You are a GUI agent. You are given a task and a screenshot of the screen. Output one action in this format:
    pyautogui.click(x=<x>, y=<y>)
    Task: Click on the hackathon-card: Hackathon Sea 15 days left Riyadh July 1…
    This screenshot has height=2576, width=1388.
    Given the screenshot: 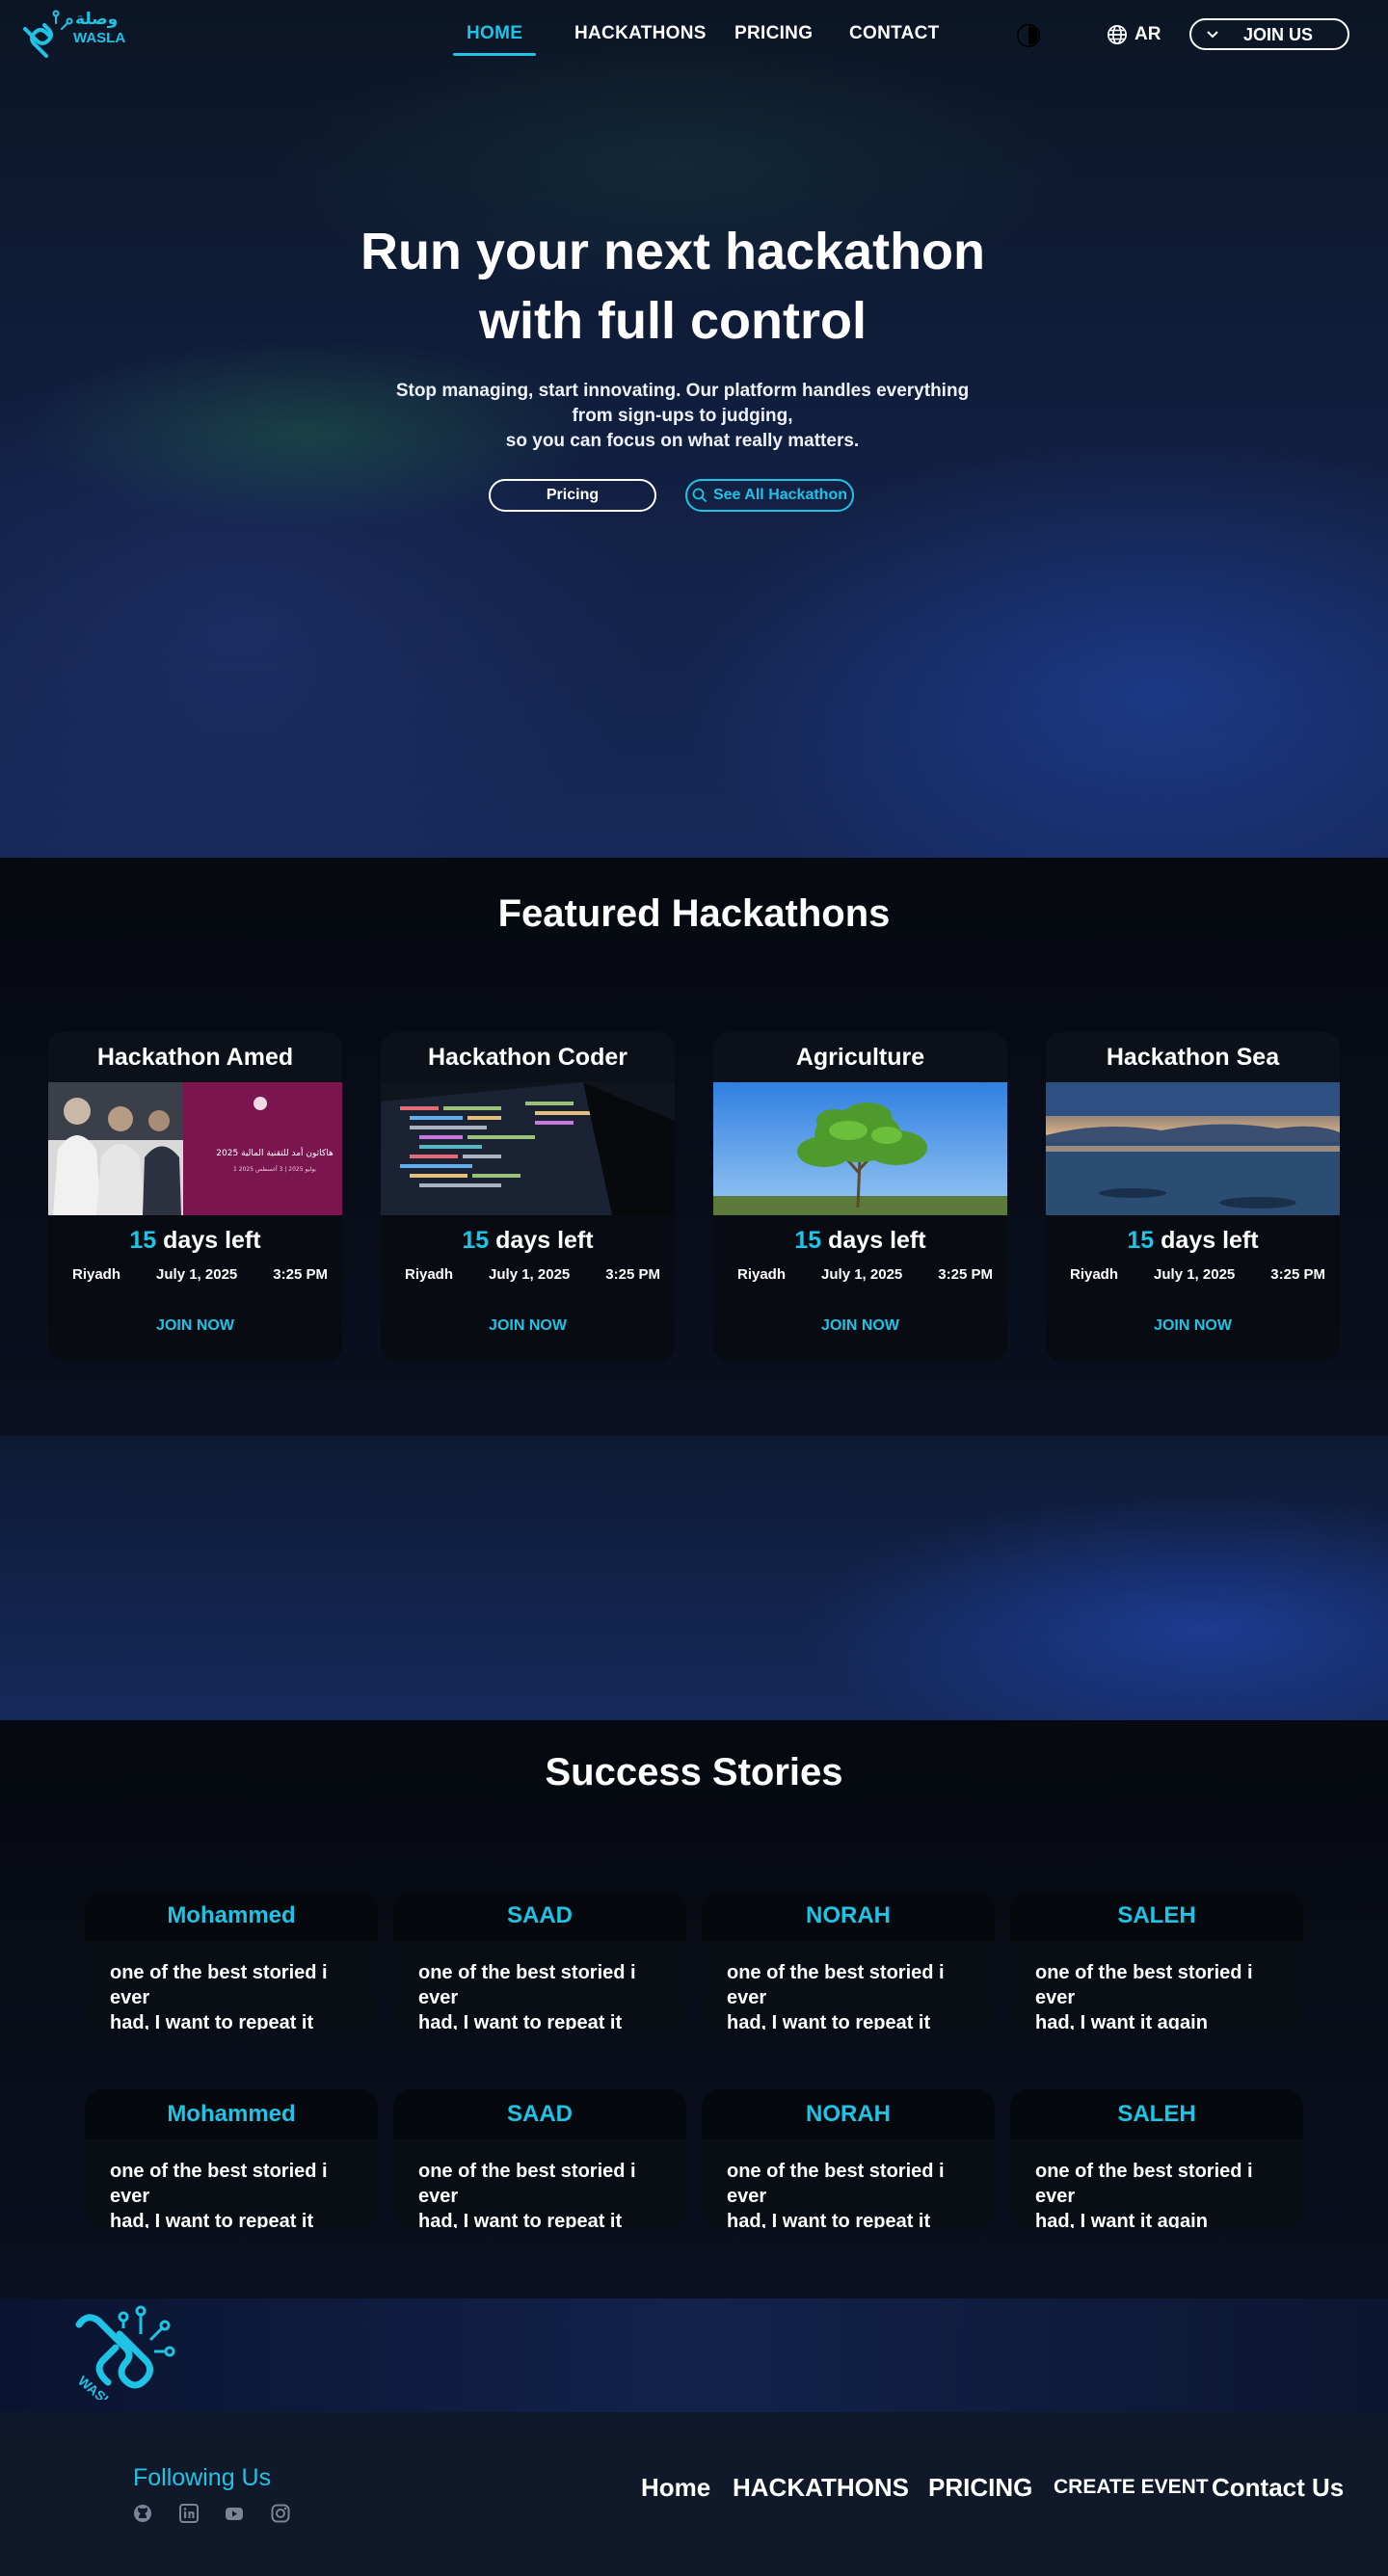 What is the action you would take?
    pyautogui.click(x=1193, y=1196)
    